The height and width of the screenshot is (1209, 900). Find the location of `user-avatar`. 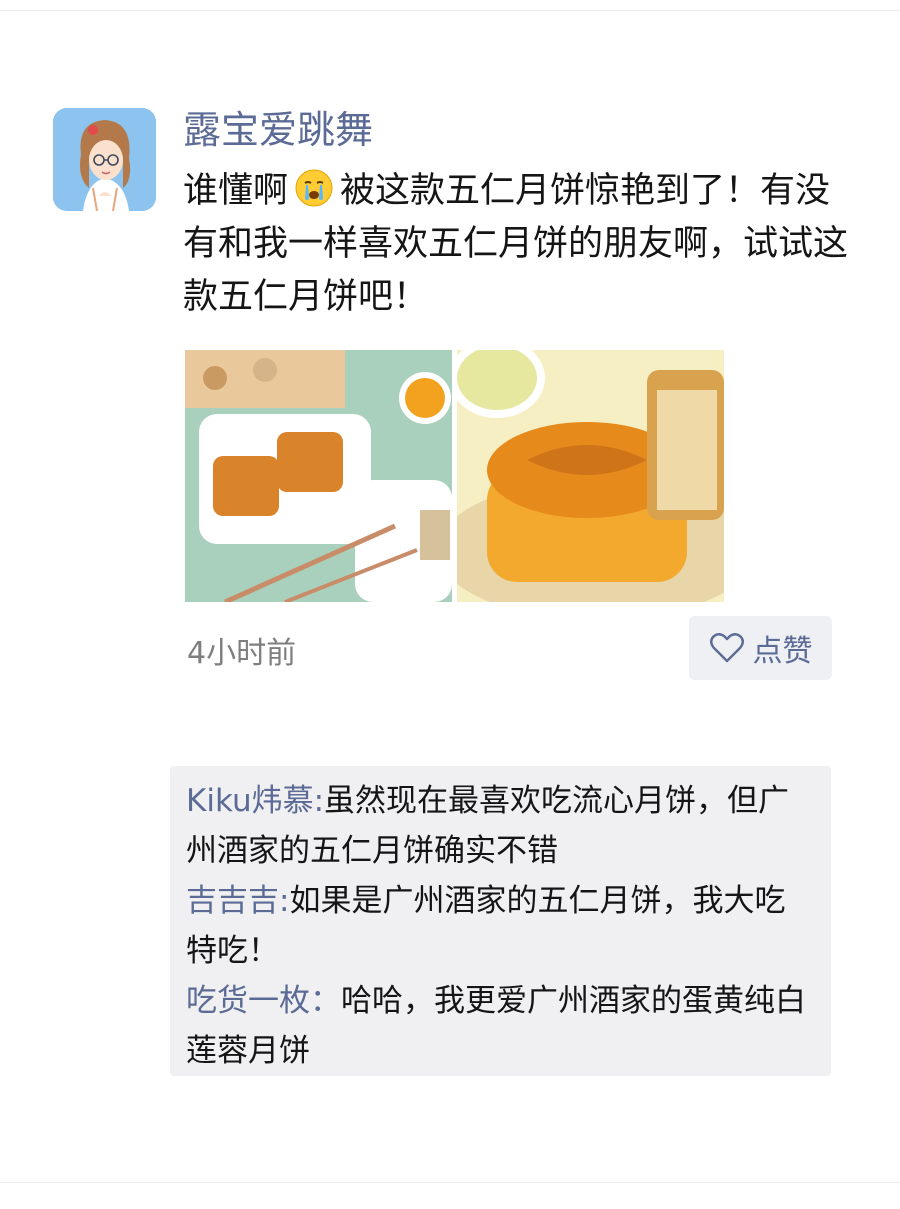

user-avatar is located at coordinates (104, 159).